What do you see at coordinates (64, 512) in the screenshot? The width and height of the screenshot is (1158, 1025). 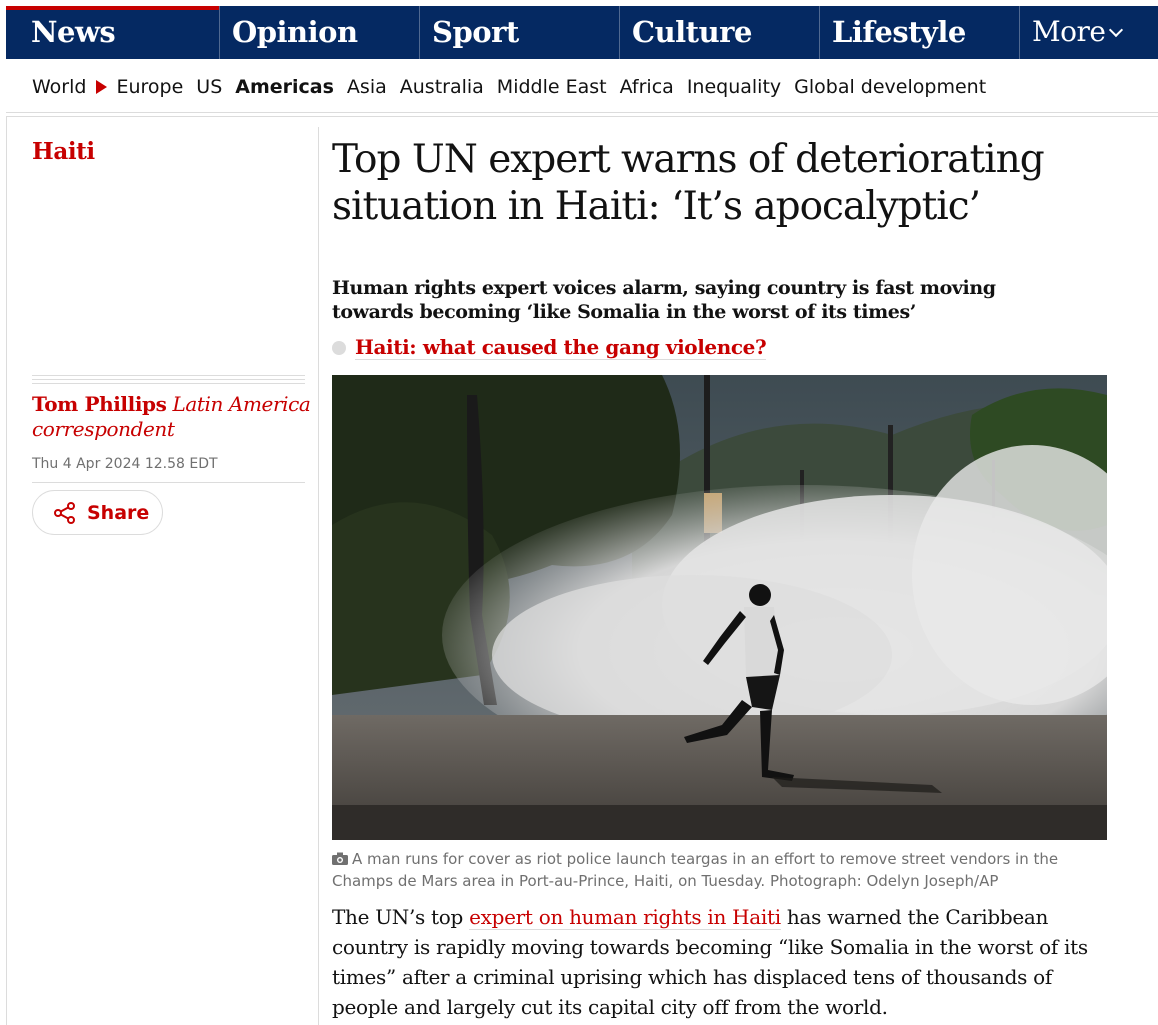 I see `share-icon` at bounding box center [64, 512].